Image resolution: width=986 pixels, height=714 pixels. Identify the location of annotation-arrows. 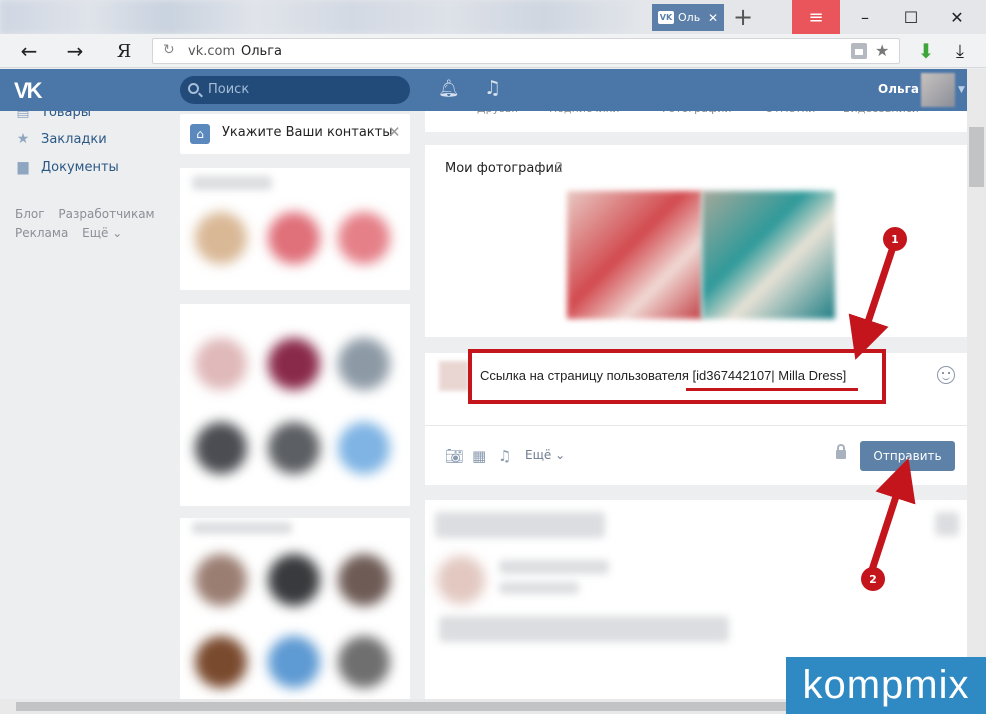
(882, 410).